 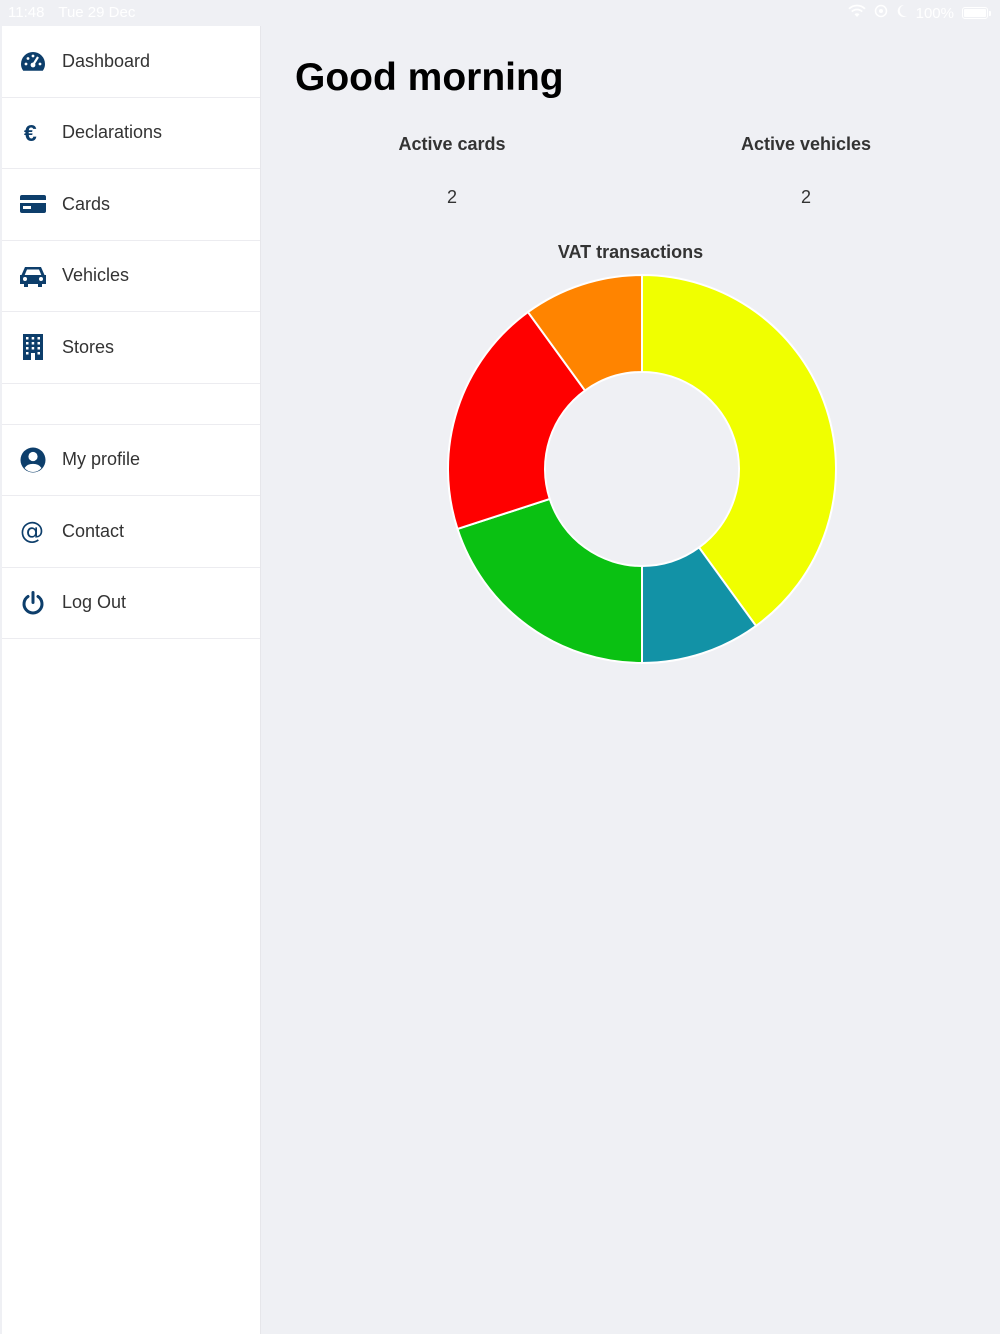 What do you see at coordinates (976, 13) in the screenshot?
I see `battery-icon` at bounding box center [976, 13].